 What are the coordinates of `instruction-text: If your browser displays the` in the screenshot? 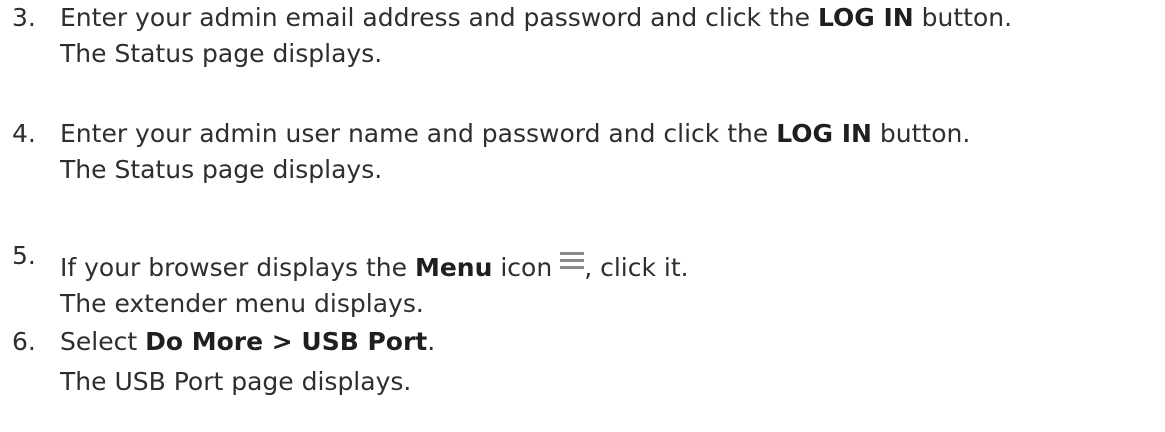 It's located at (237, 267).